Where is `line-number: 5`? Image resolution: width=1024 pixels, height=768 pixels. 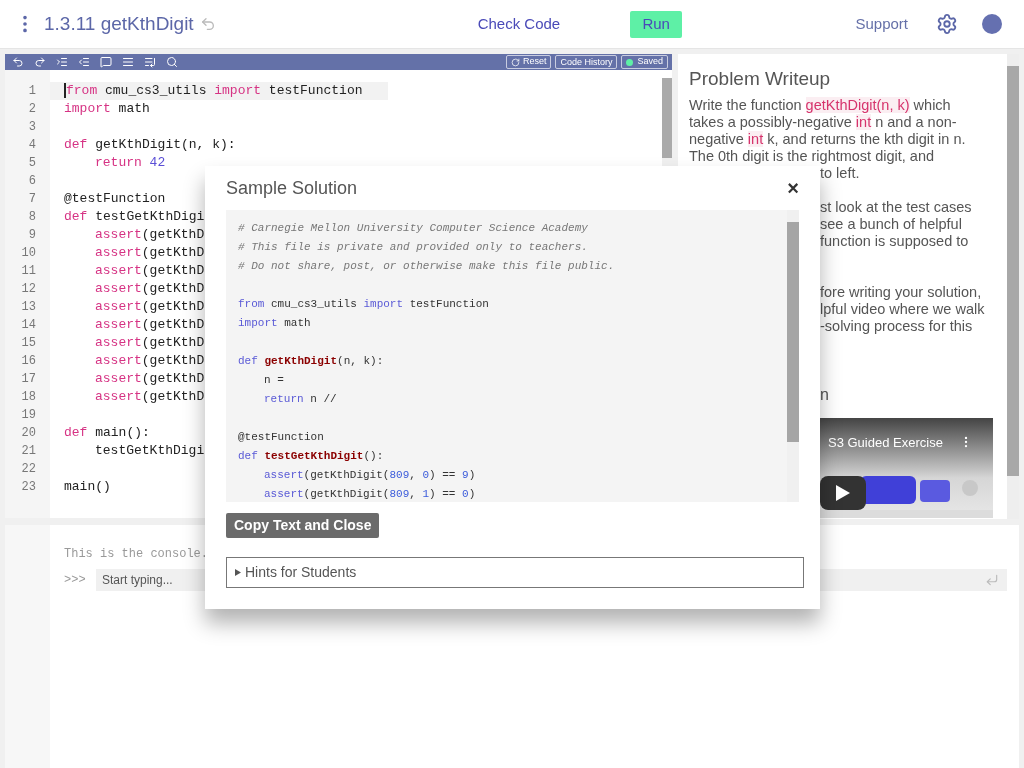 line-number: 5 is located at coordinates (32, 163).